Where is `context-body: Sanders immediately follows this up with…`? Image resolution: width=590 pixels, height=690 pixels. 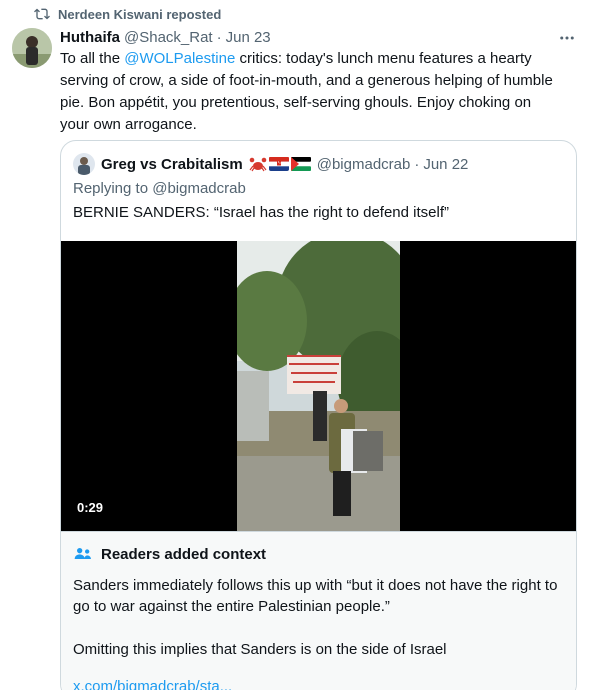 context-body: Sanders immediately follows this up with… is located at coordinates (315, 596).